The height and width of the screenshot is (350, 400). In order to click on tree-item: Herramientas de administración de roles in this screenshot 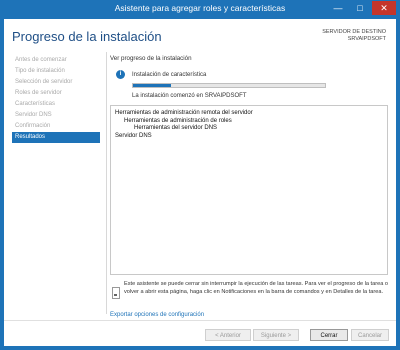, I will do `click(178, 120)`.